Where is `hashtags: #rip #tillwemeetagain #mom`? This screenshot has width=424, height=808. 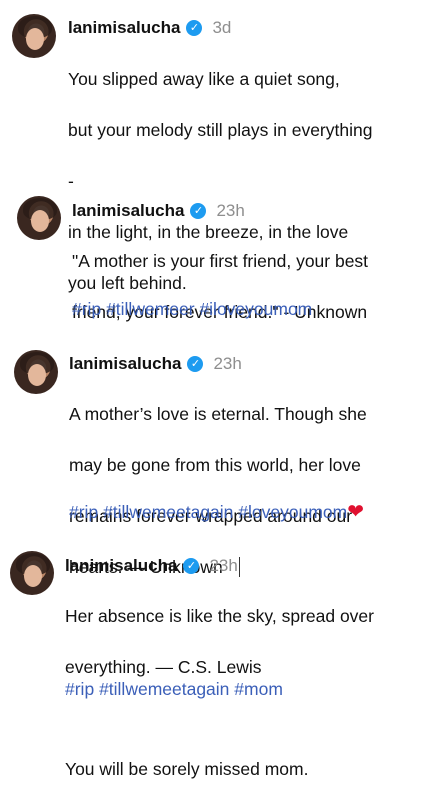
hashtags: #rip #tillwemeetagain #mom is located at coordinates (174, 690).